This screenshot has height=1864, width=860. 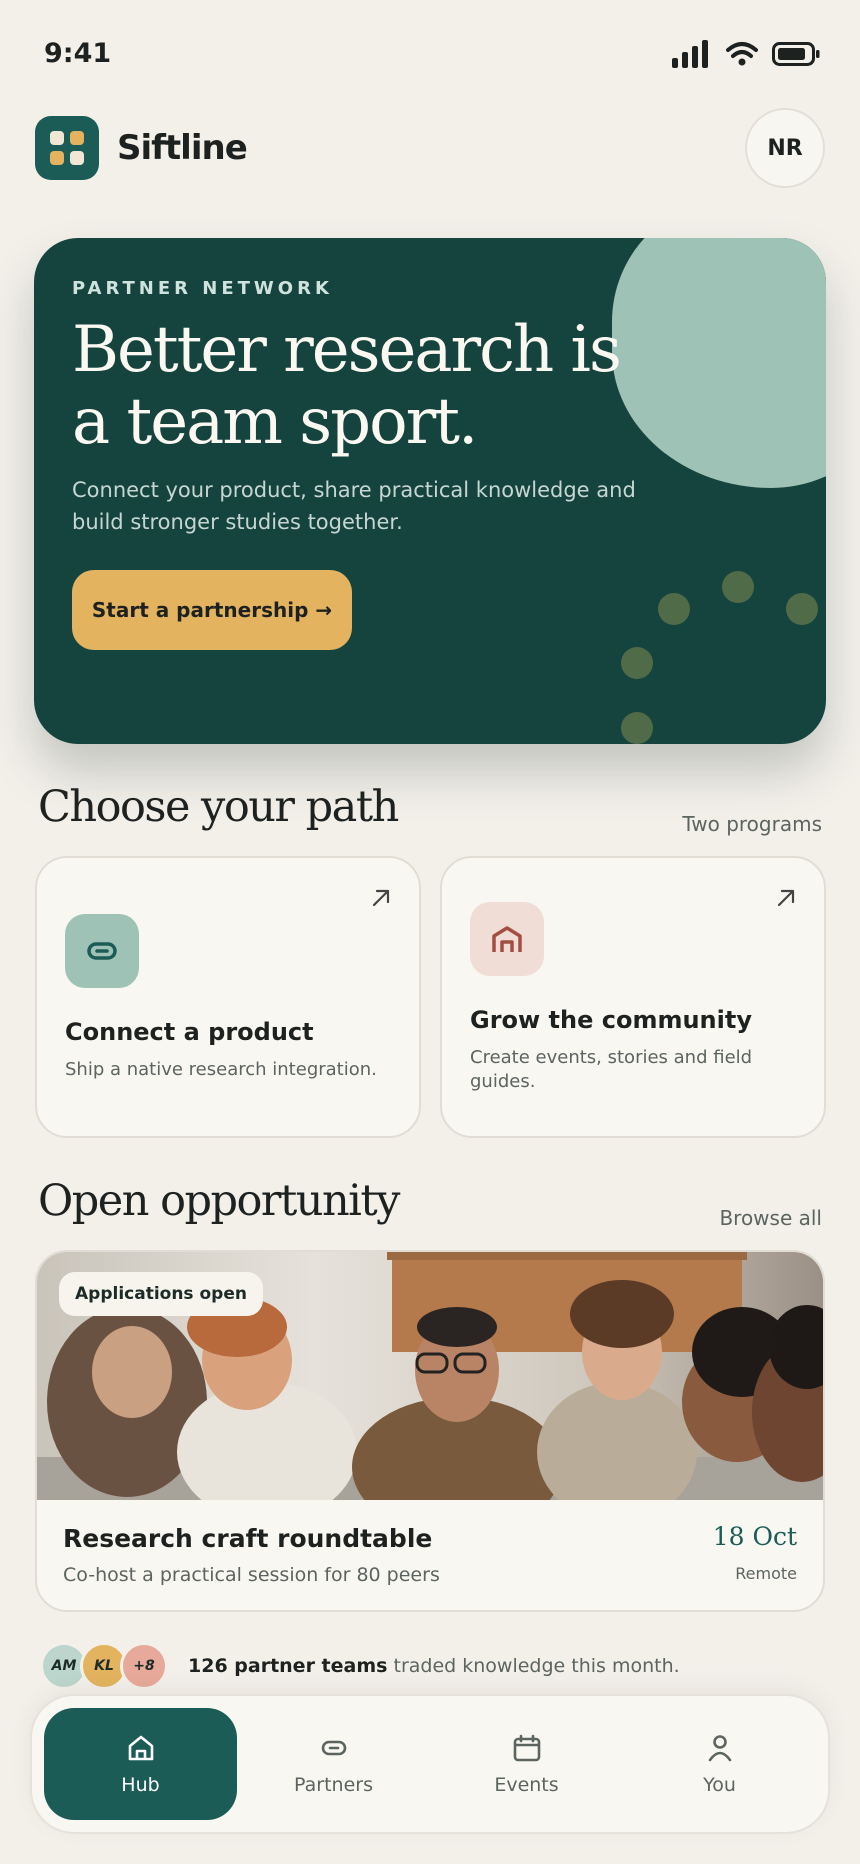 I want to click on status-bar: 9:41, so click(x=430, y=55).